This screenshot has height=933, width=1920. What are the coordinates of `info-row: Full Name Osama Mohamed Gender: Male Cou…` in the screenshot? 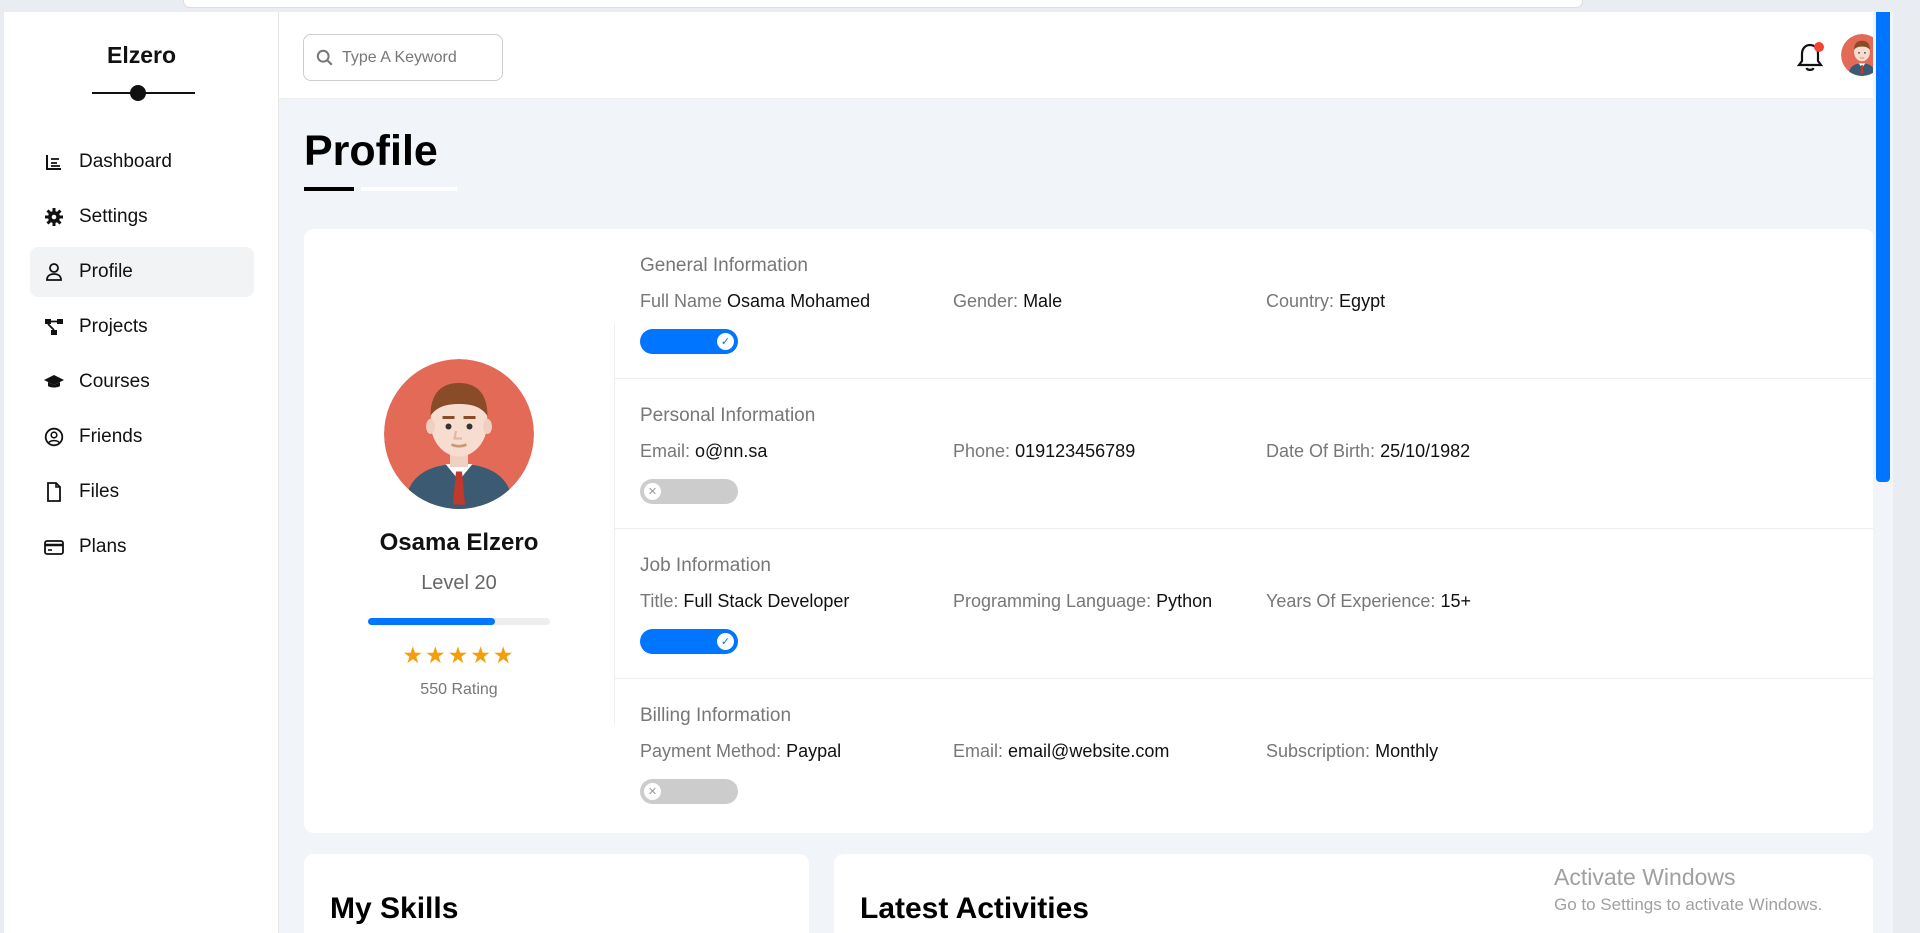 It's located at (1109, 301).